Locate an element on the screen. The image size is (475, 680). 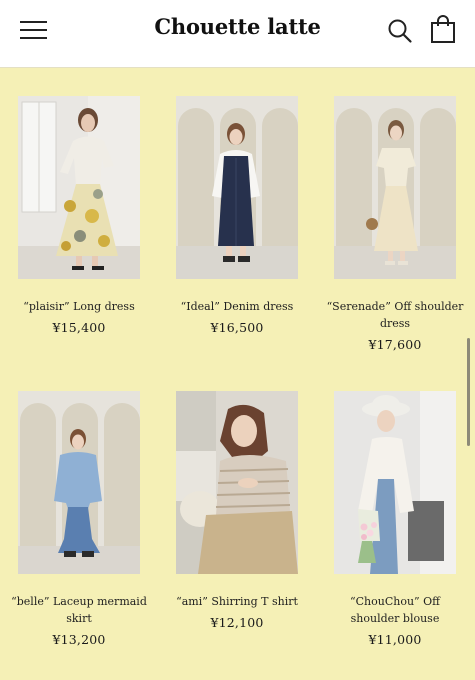
product-price: ¥17,600 is located at coordinates (395, 344).